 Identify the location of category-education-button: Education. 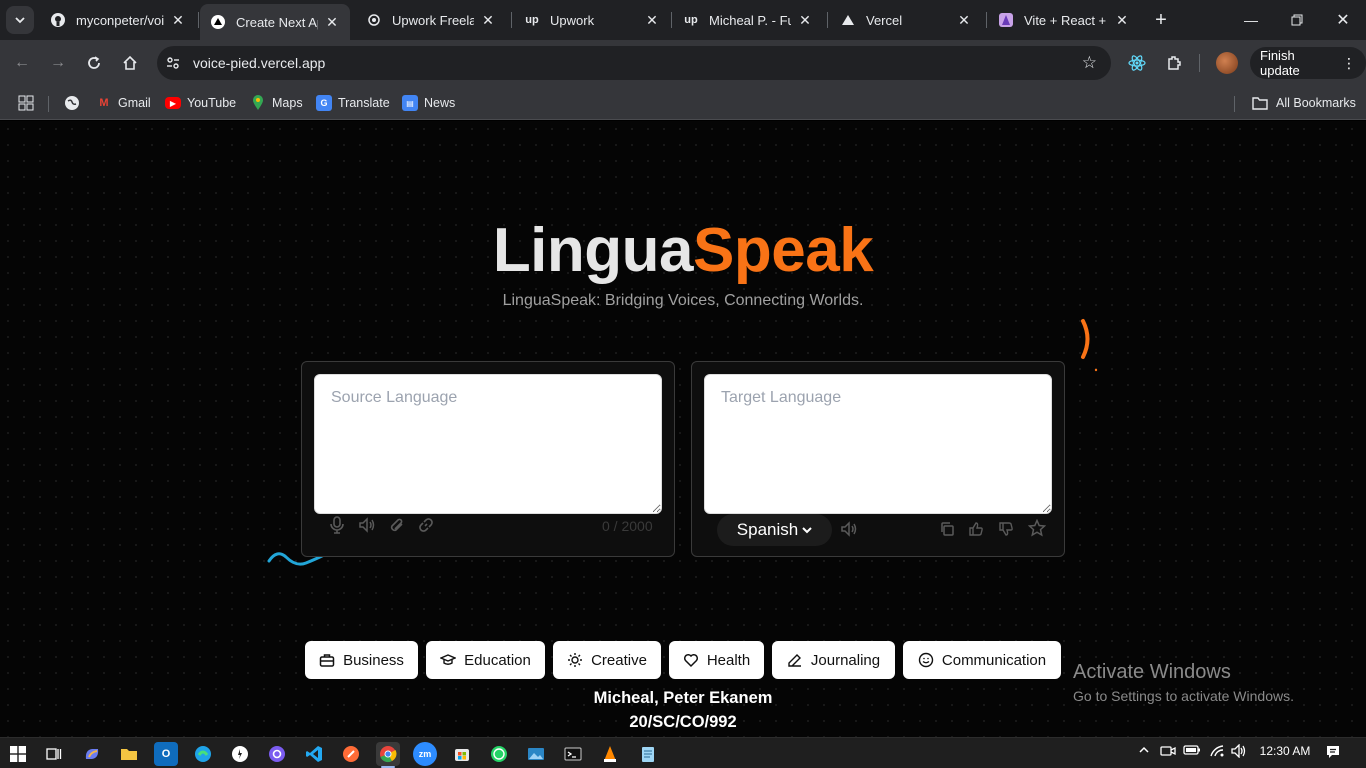
(485, 660).